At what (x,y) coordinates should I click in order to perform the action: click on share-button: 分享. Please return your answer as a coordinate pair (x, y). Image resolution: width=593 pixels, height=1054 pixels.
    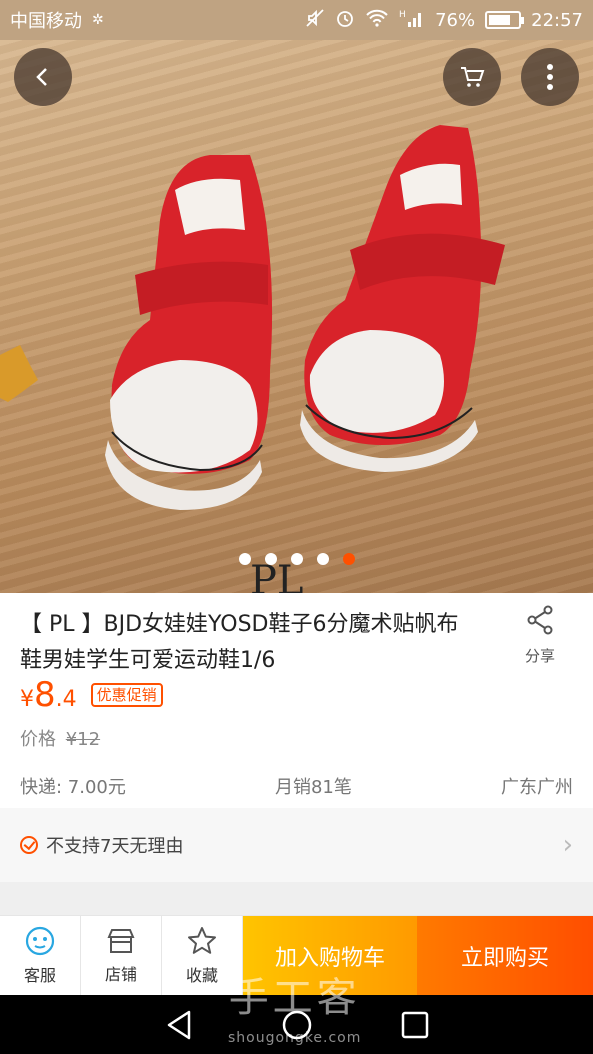
    Looking at the image, I should click on (540, 635).